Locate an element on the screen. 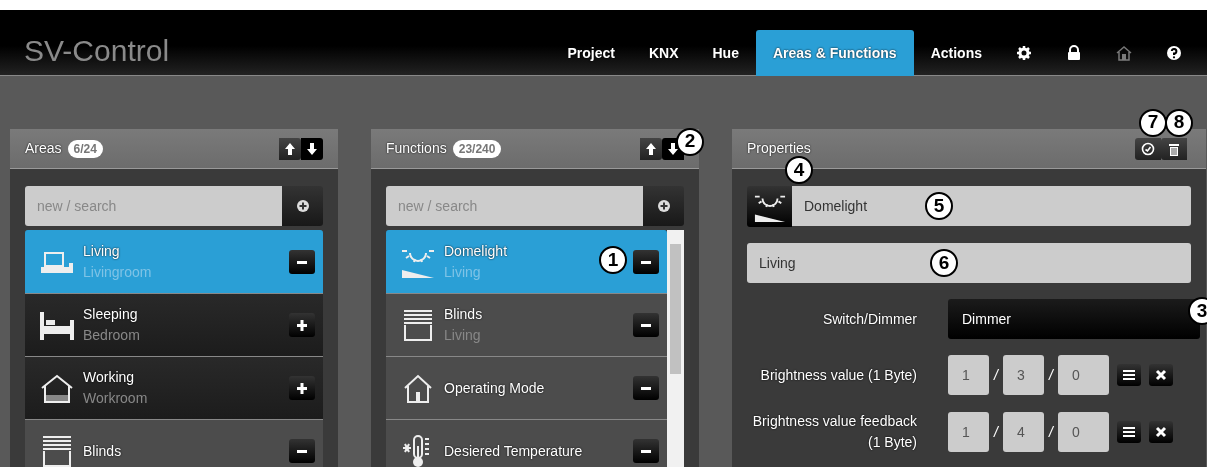  icon-button is located at coordinates (769, 206).